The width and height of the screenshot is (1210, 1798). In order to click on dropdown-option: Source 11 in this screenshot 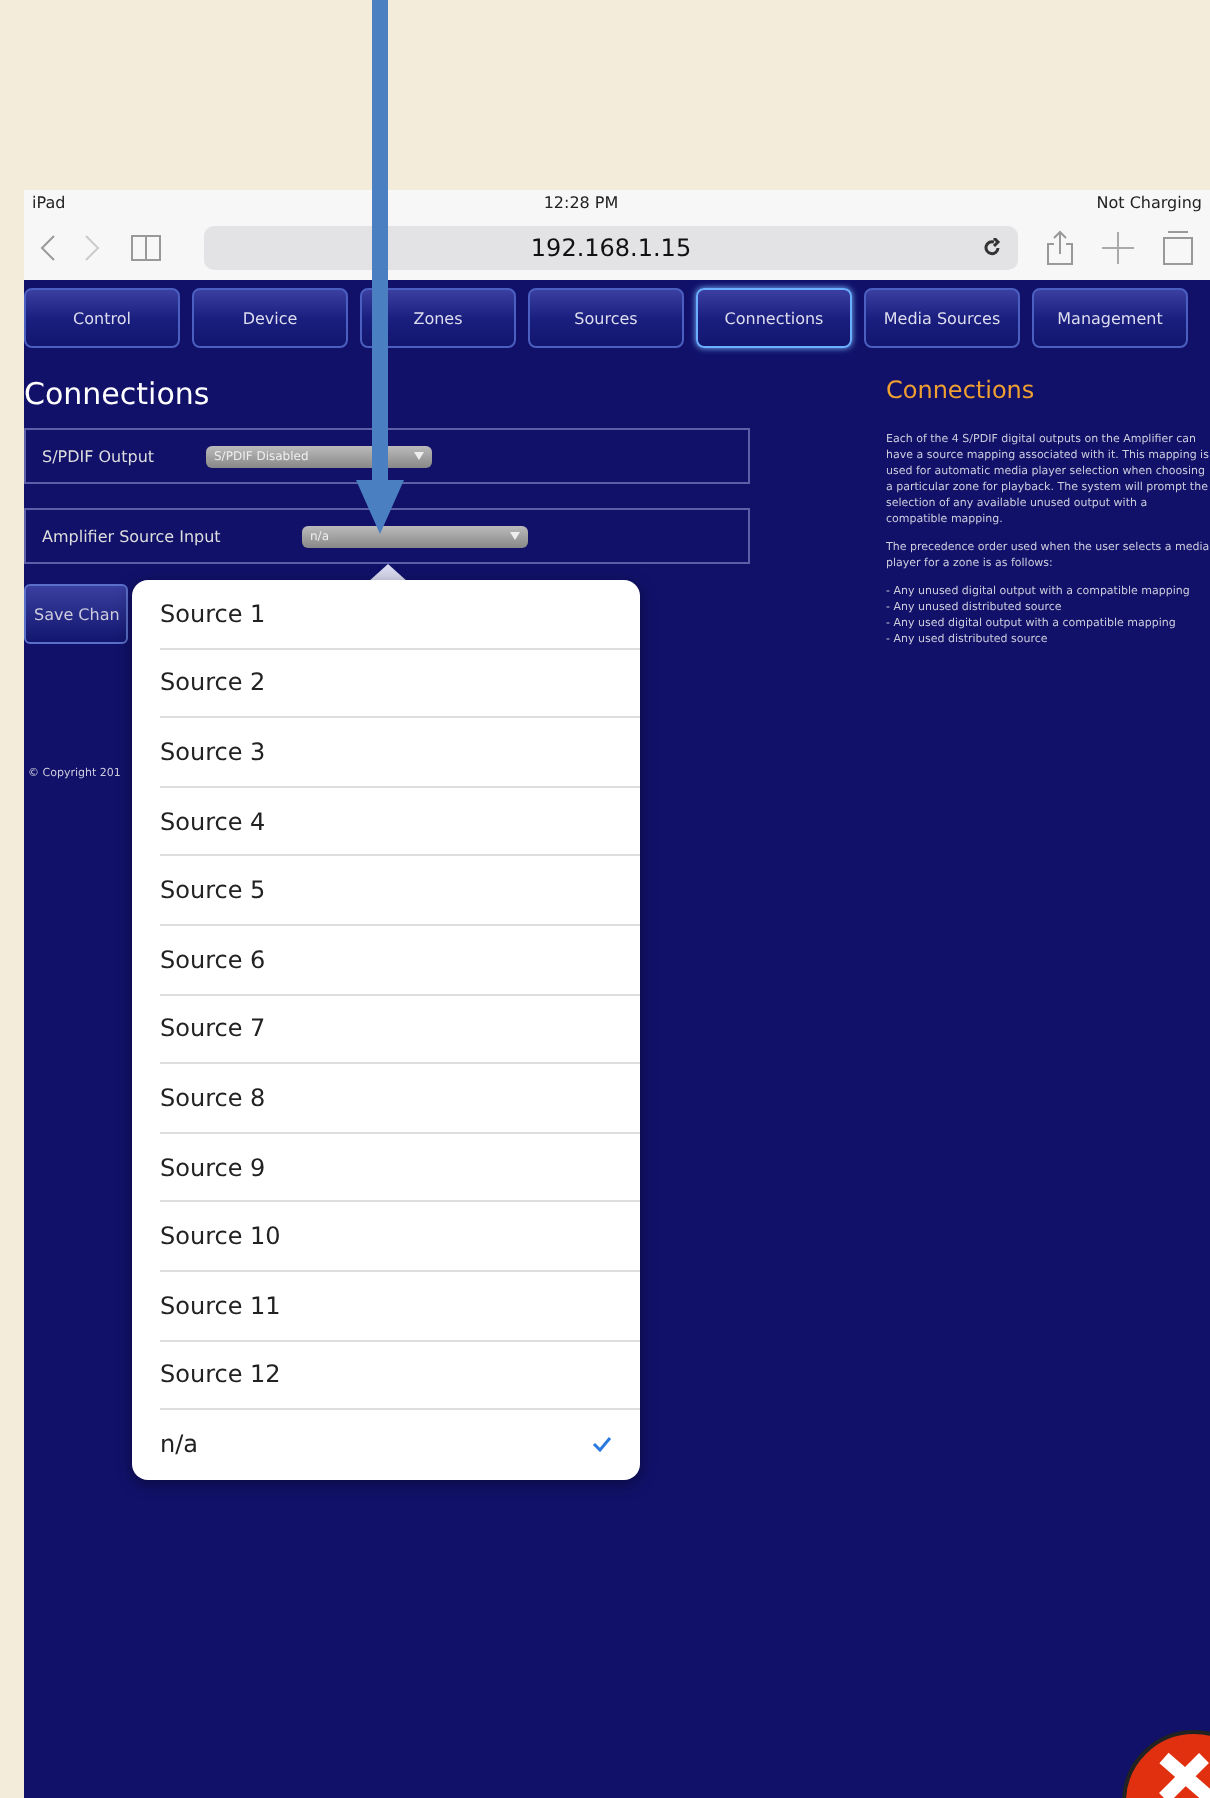, I will do `click(400, 1306)`.